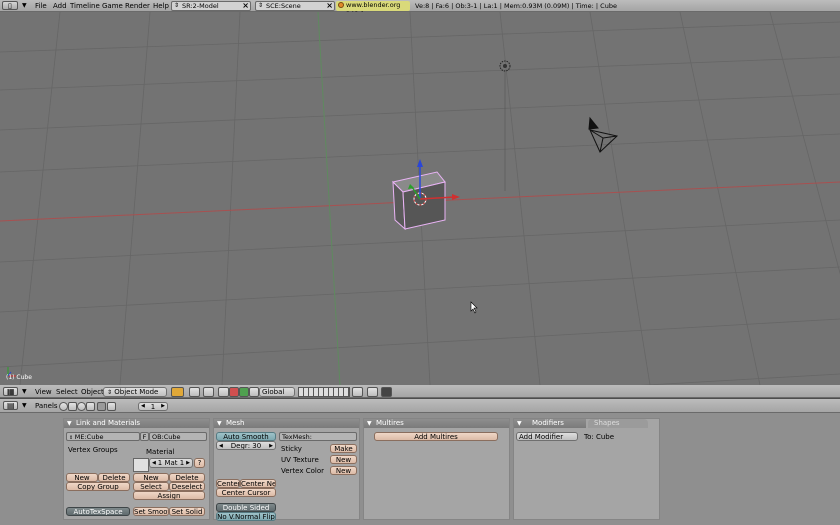 The width and height of the screenshot is (840, 525). I want to click on fake-user-toggle: F, so click(144, 436).